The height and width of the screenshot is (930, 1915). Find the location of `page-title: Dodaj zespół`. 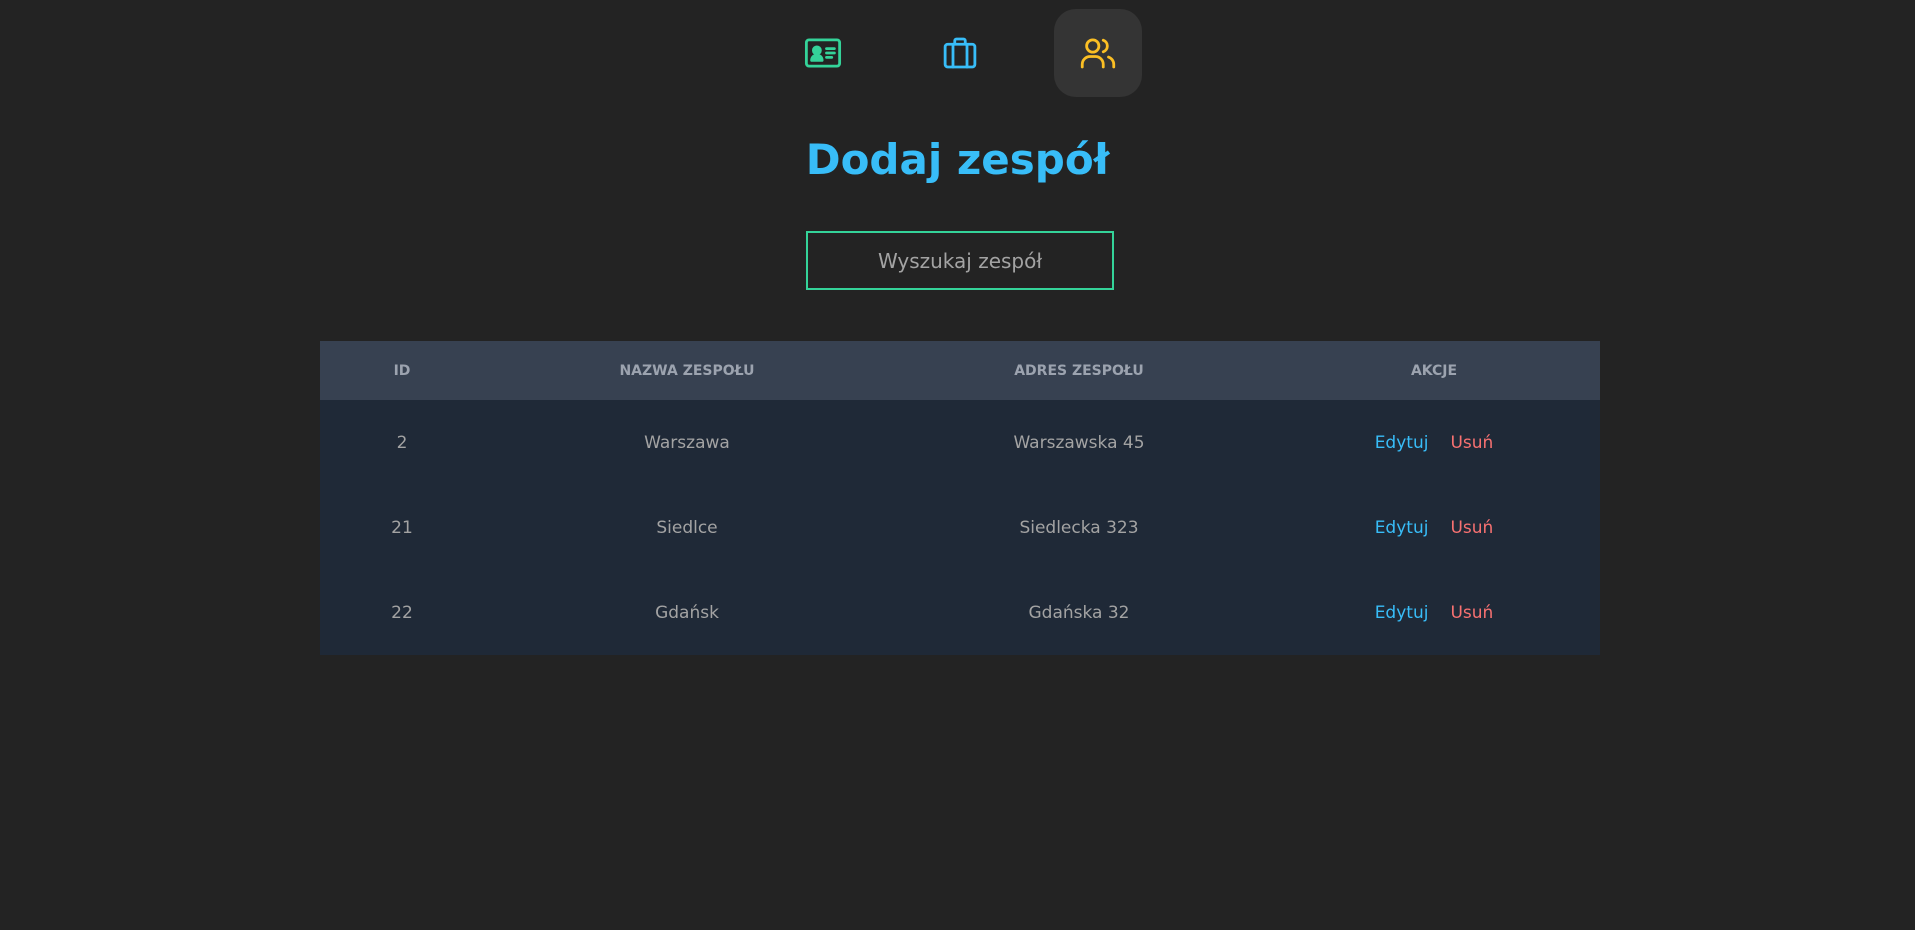

page-title: Dodaj zespół is located at coordinates (957, 159).